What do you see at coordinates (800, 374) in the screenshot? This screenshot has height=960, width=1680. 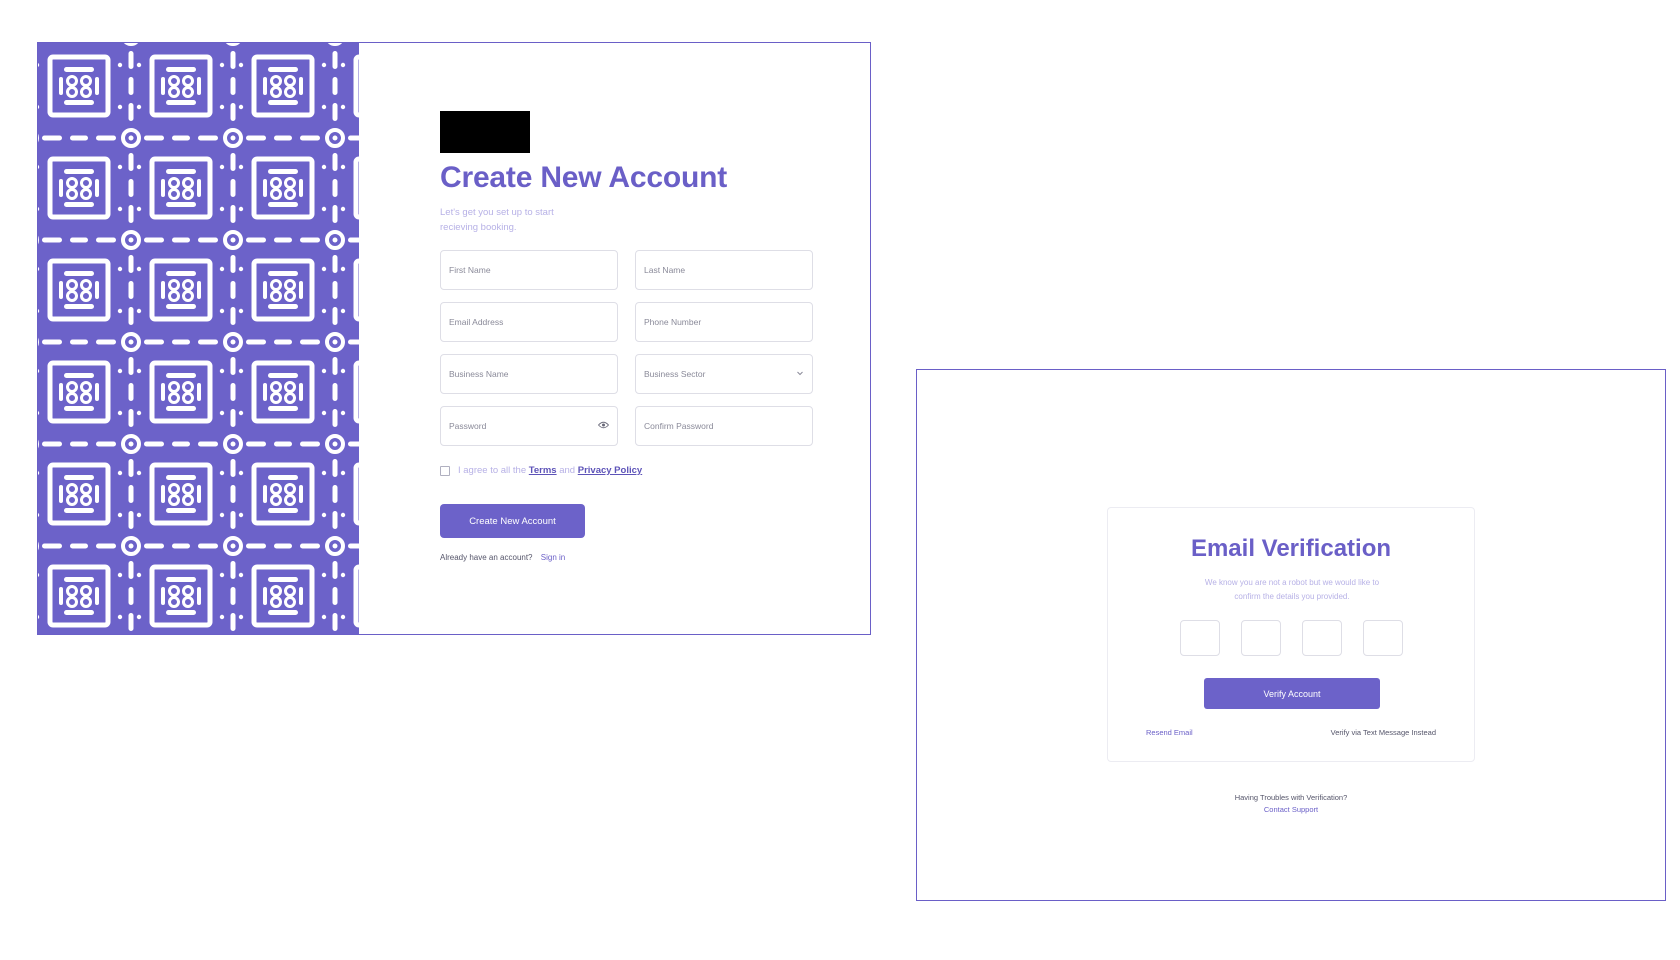 I see `chevron-down-icon` at bounding box center [800, 374].